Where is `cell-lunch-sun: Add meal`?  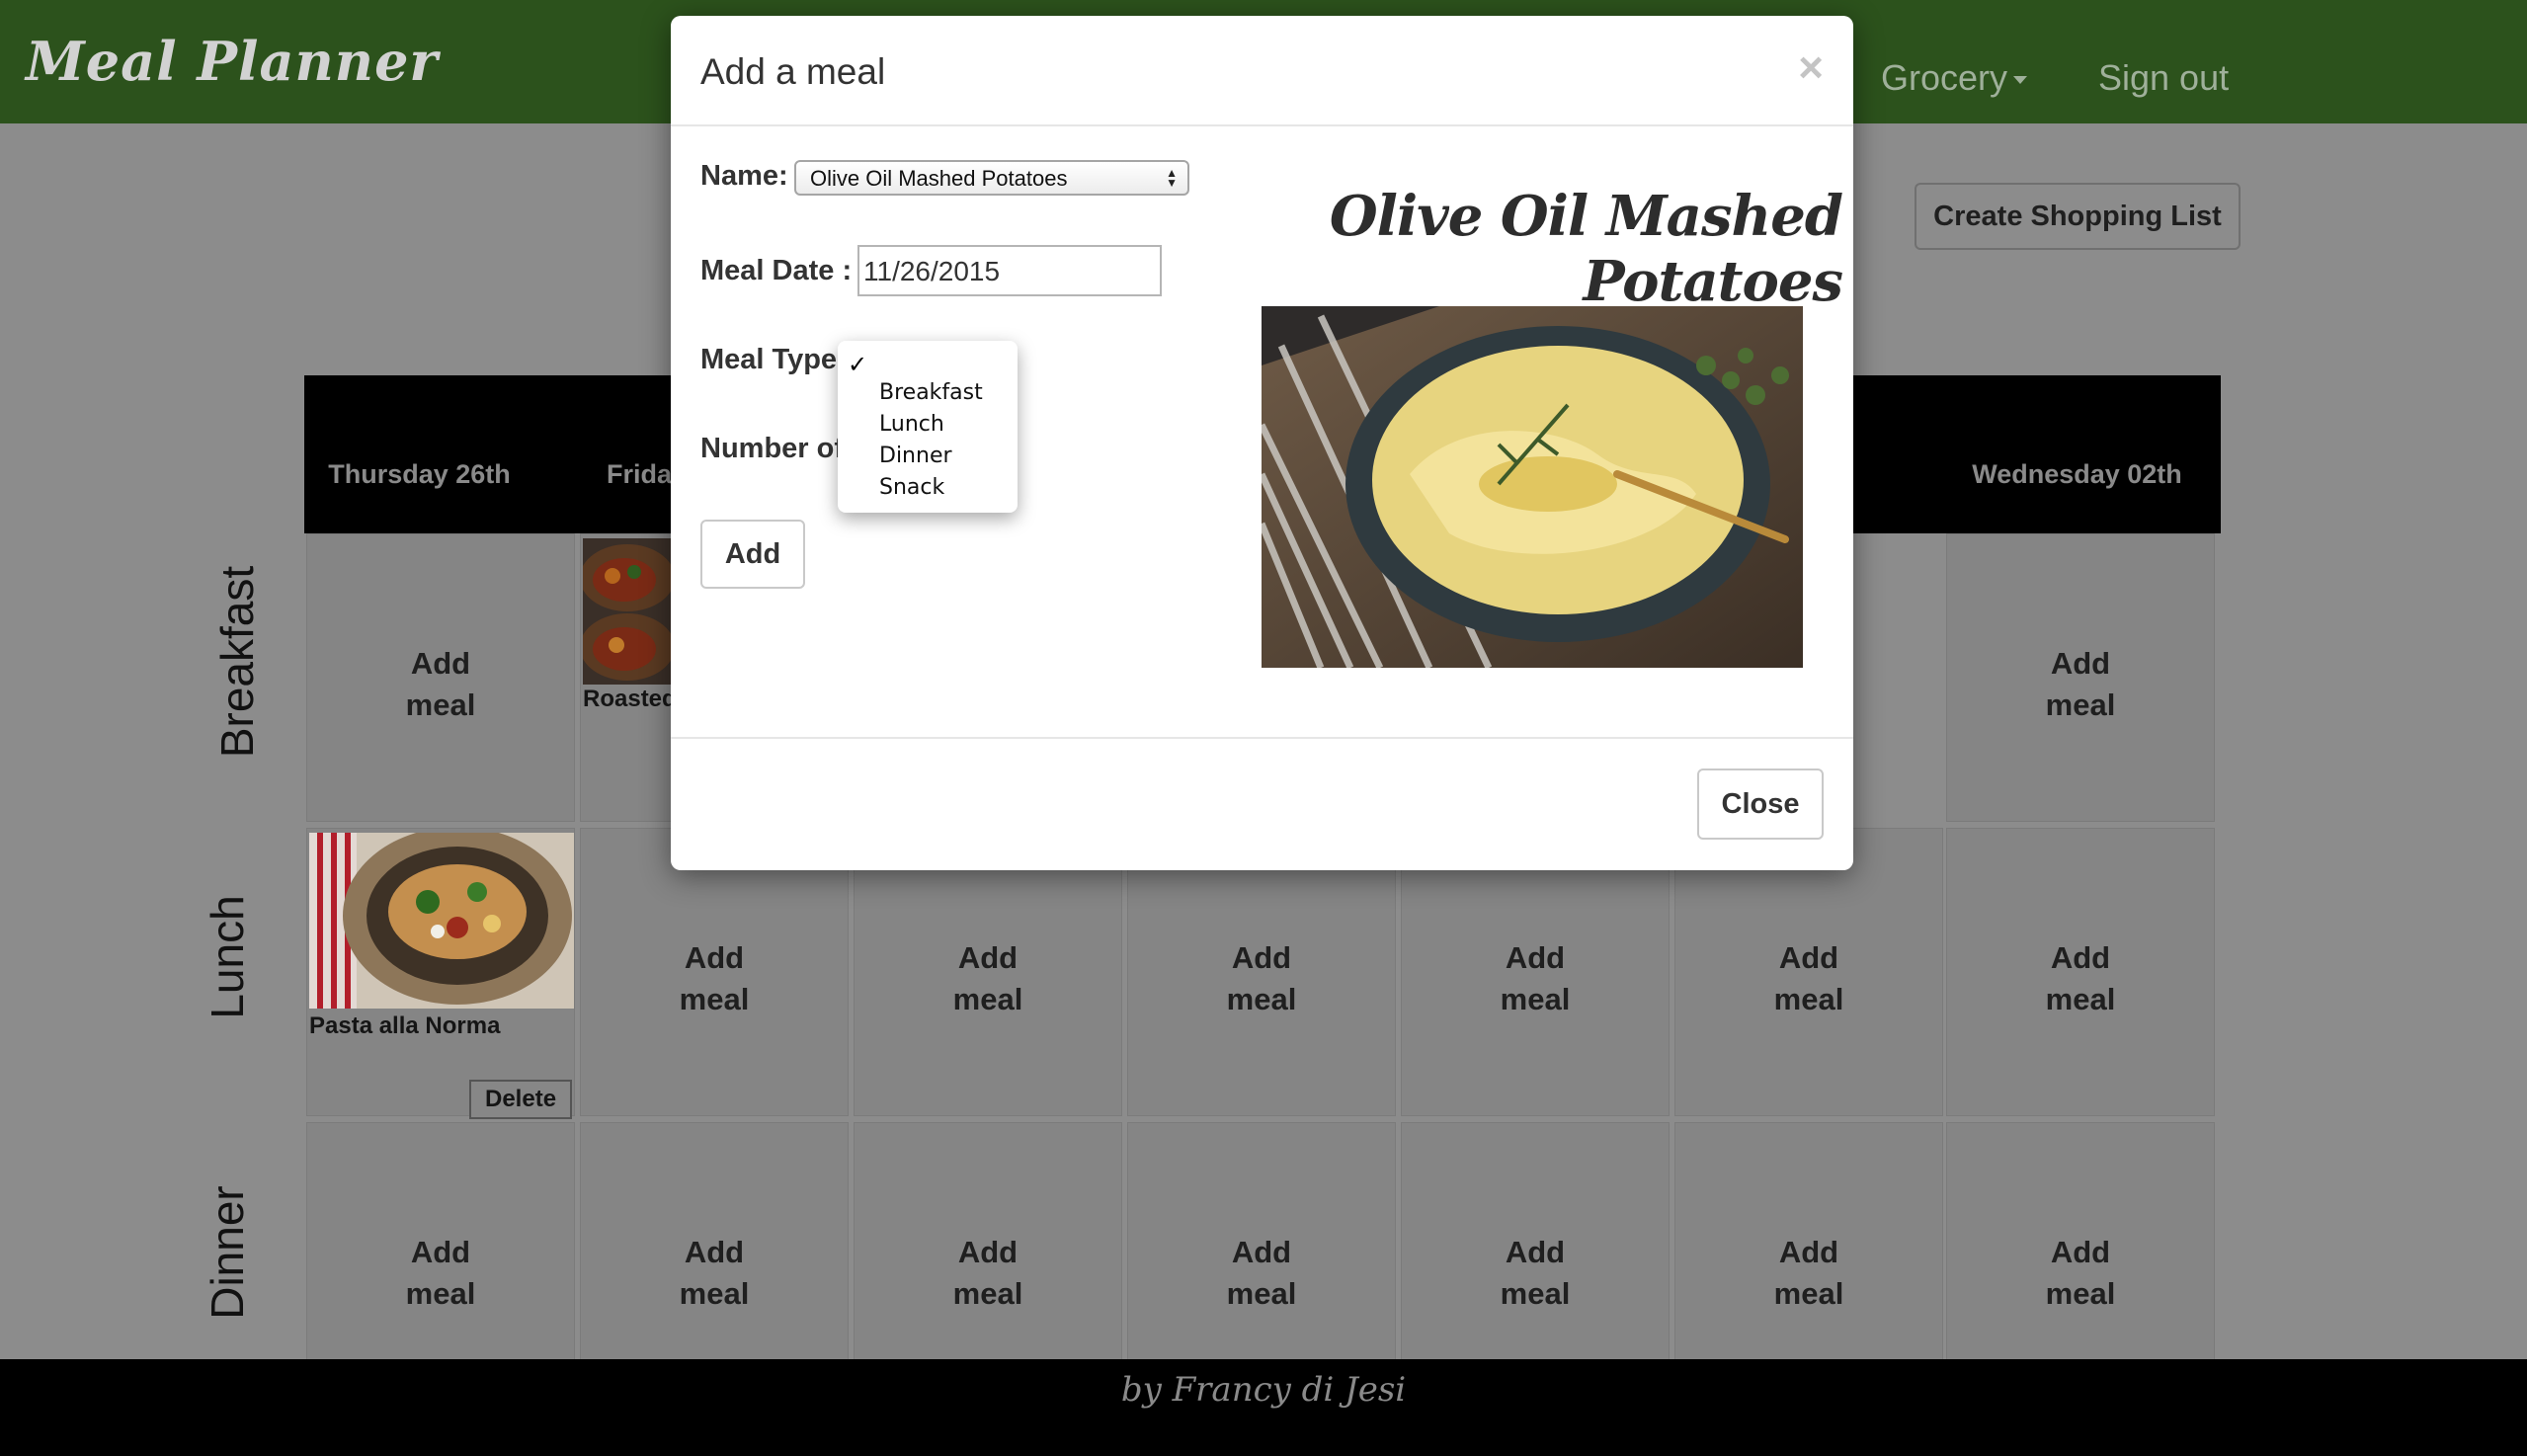 cell-lunch-sun: Add meal is located at coordinates (1261, 972).